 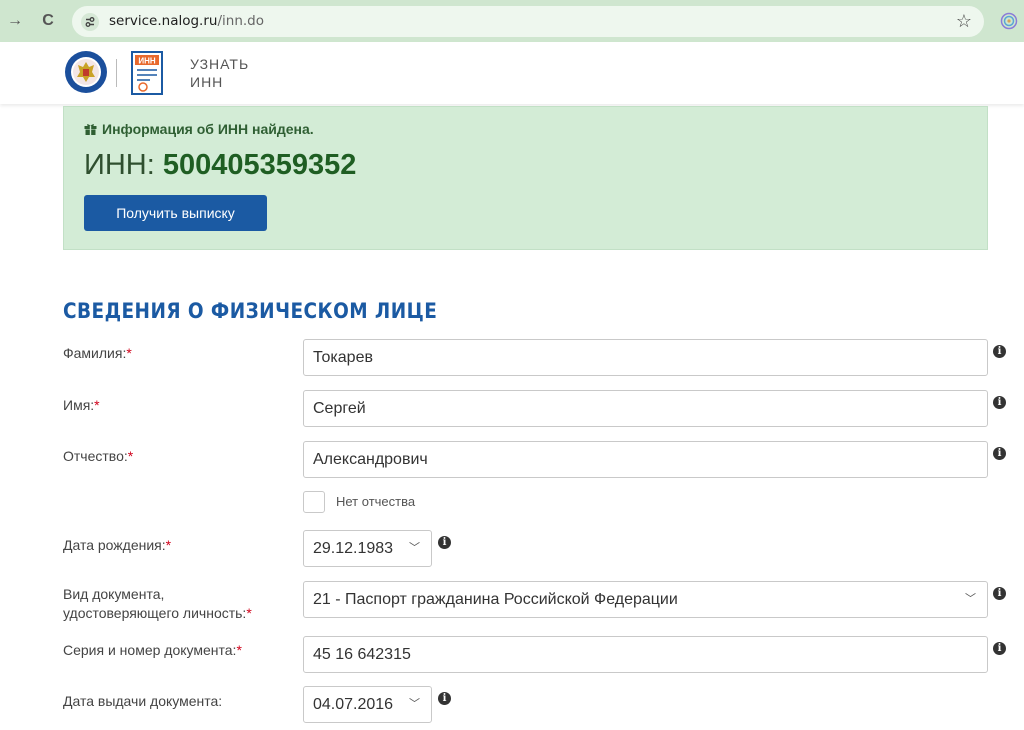 I want to click on patronymic-label-text: Отчество:, so click(x=95, y=456).